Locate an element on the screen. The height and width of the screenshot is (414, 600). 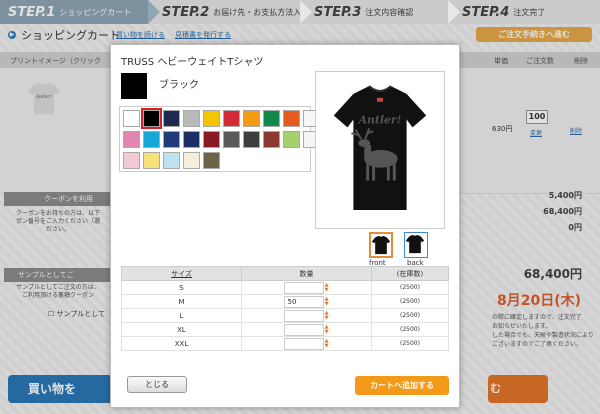
close-button: とじる is located at coordinates (157, 384).